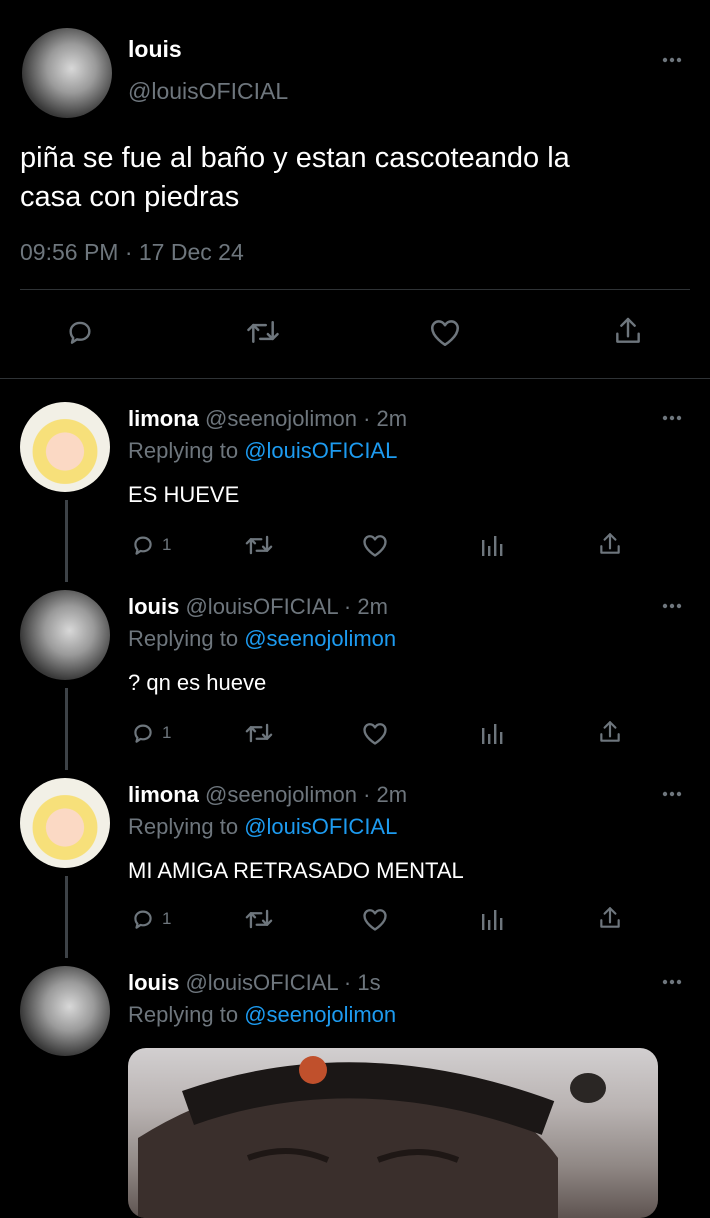 The height and width of the screenshot is (1218, 710). Describe the element at coordinates (296, 870) in the screenshot. I see `reply-text: MI AMIGA RETRASADO MENTAL` at that location.